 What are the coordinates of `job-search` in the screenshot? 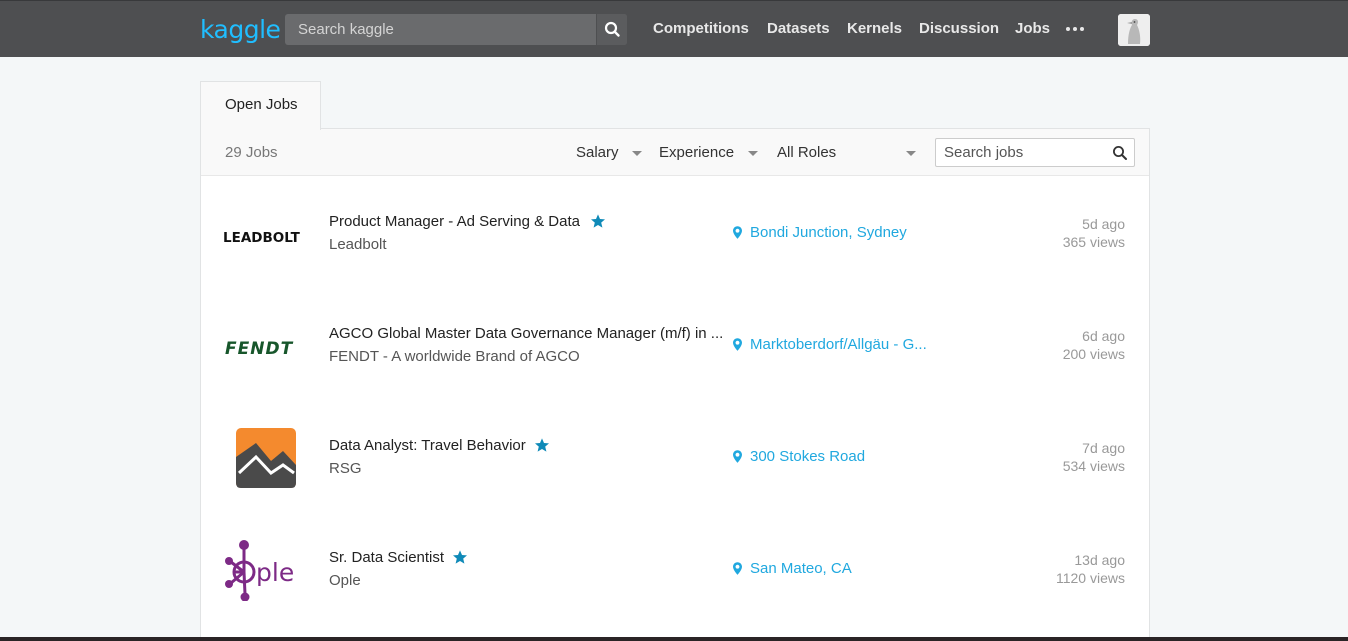 It's located at (1035, 152).